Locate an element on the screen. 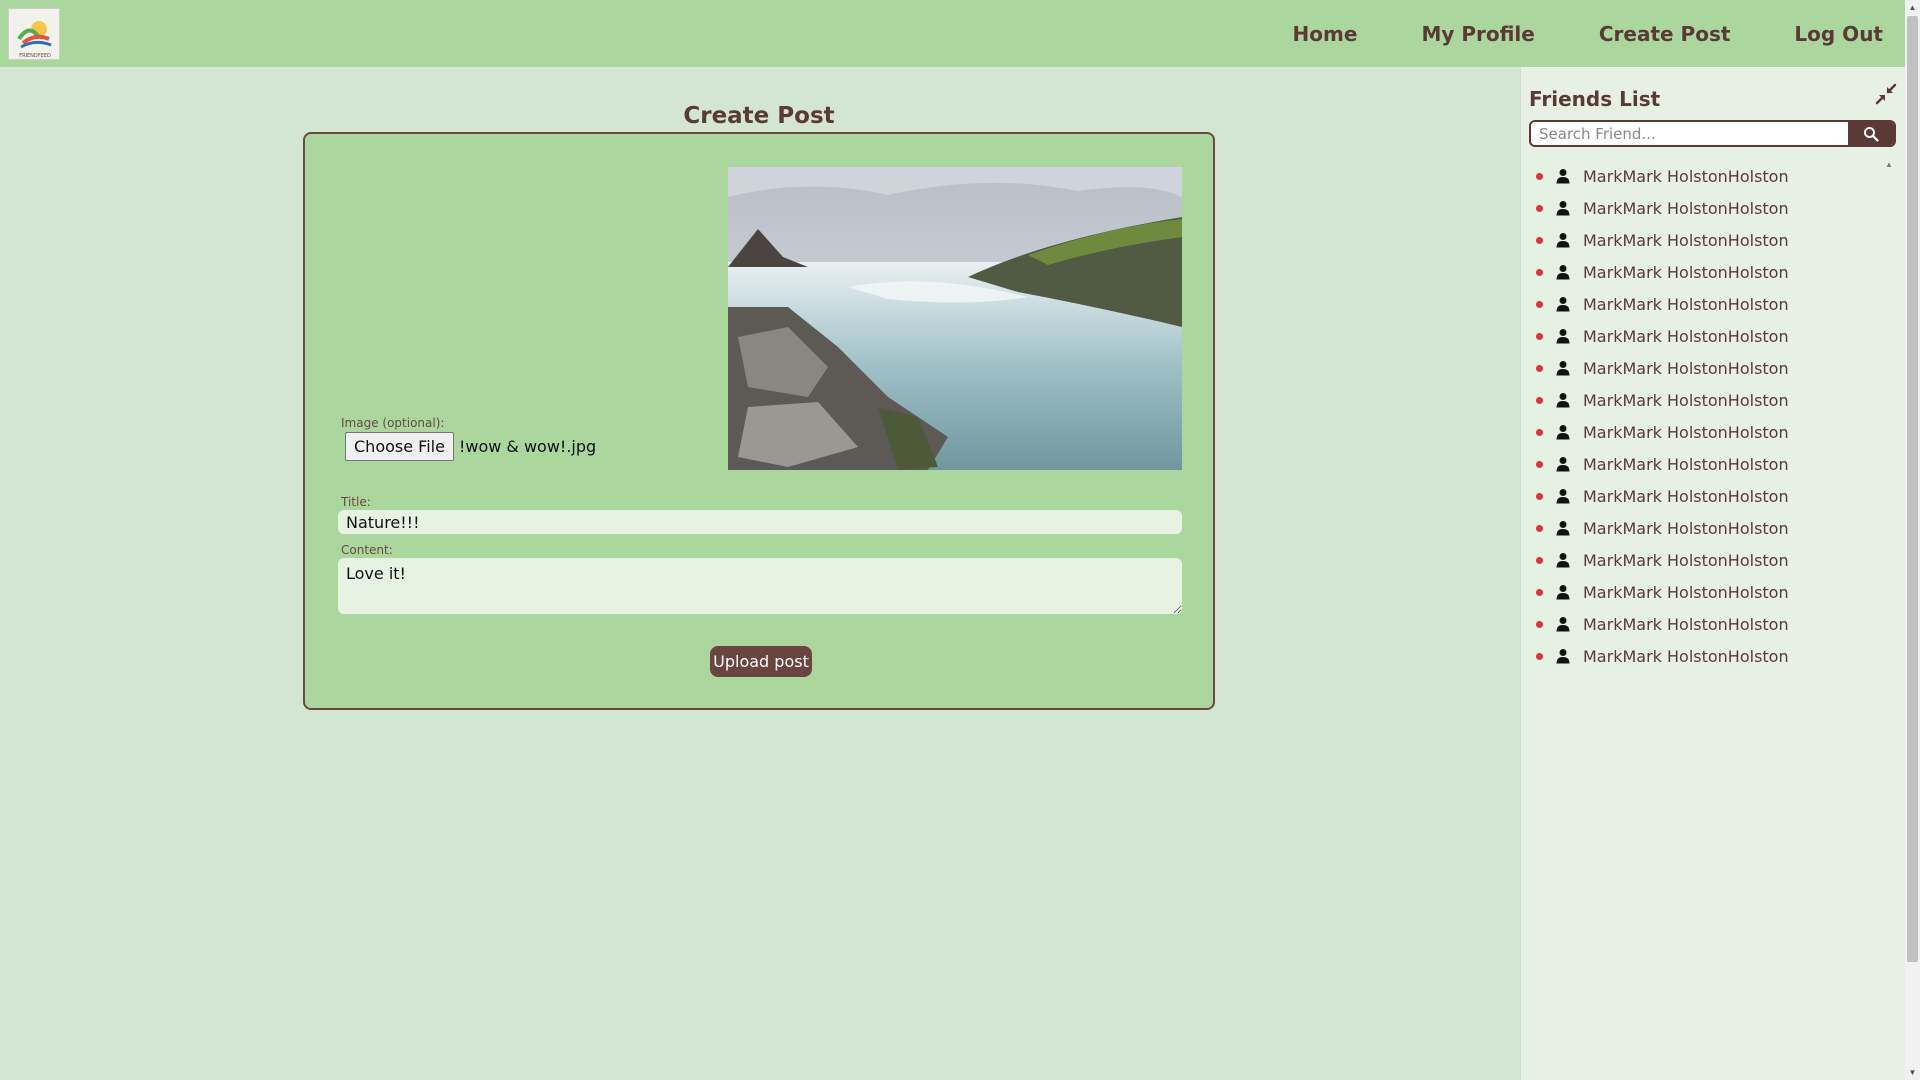 The height and width of the screenshot is (1080, 1920). title-label: Title: is located at coordinates (356, 502).